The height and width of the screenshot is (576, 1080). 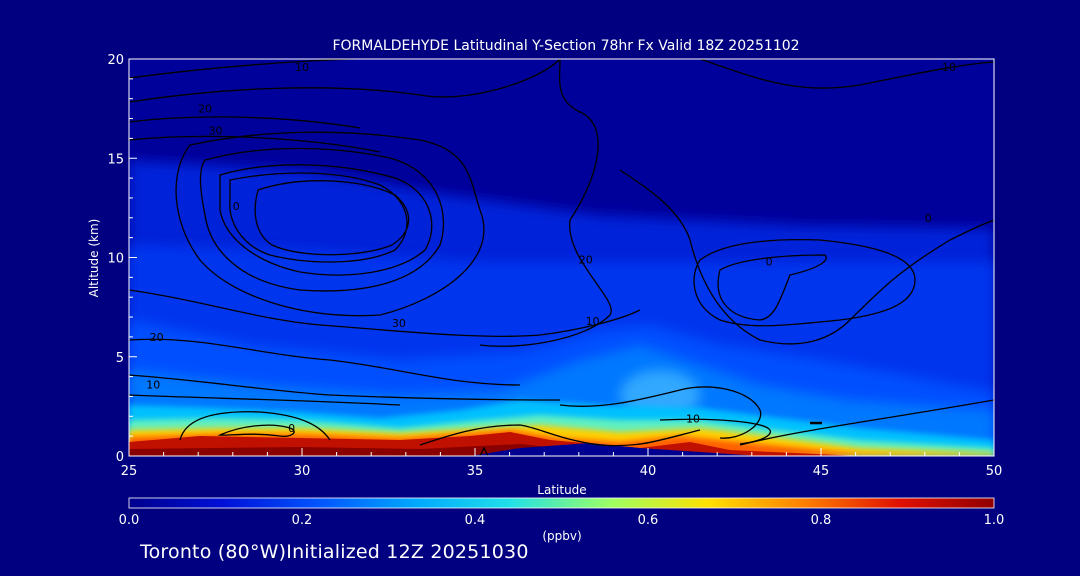 What do you see at coordinates (120, 457) in the screenshot?
I see `y-tick-label: 0` at bounding box center [120, 457].